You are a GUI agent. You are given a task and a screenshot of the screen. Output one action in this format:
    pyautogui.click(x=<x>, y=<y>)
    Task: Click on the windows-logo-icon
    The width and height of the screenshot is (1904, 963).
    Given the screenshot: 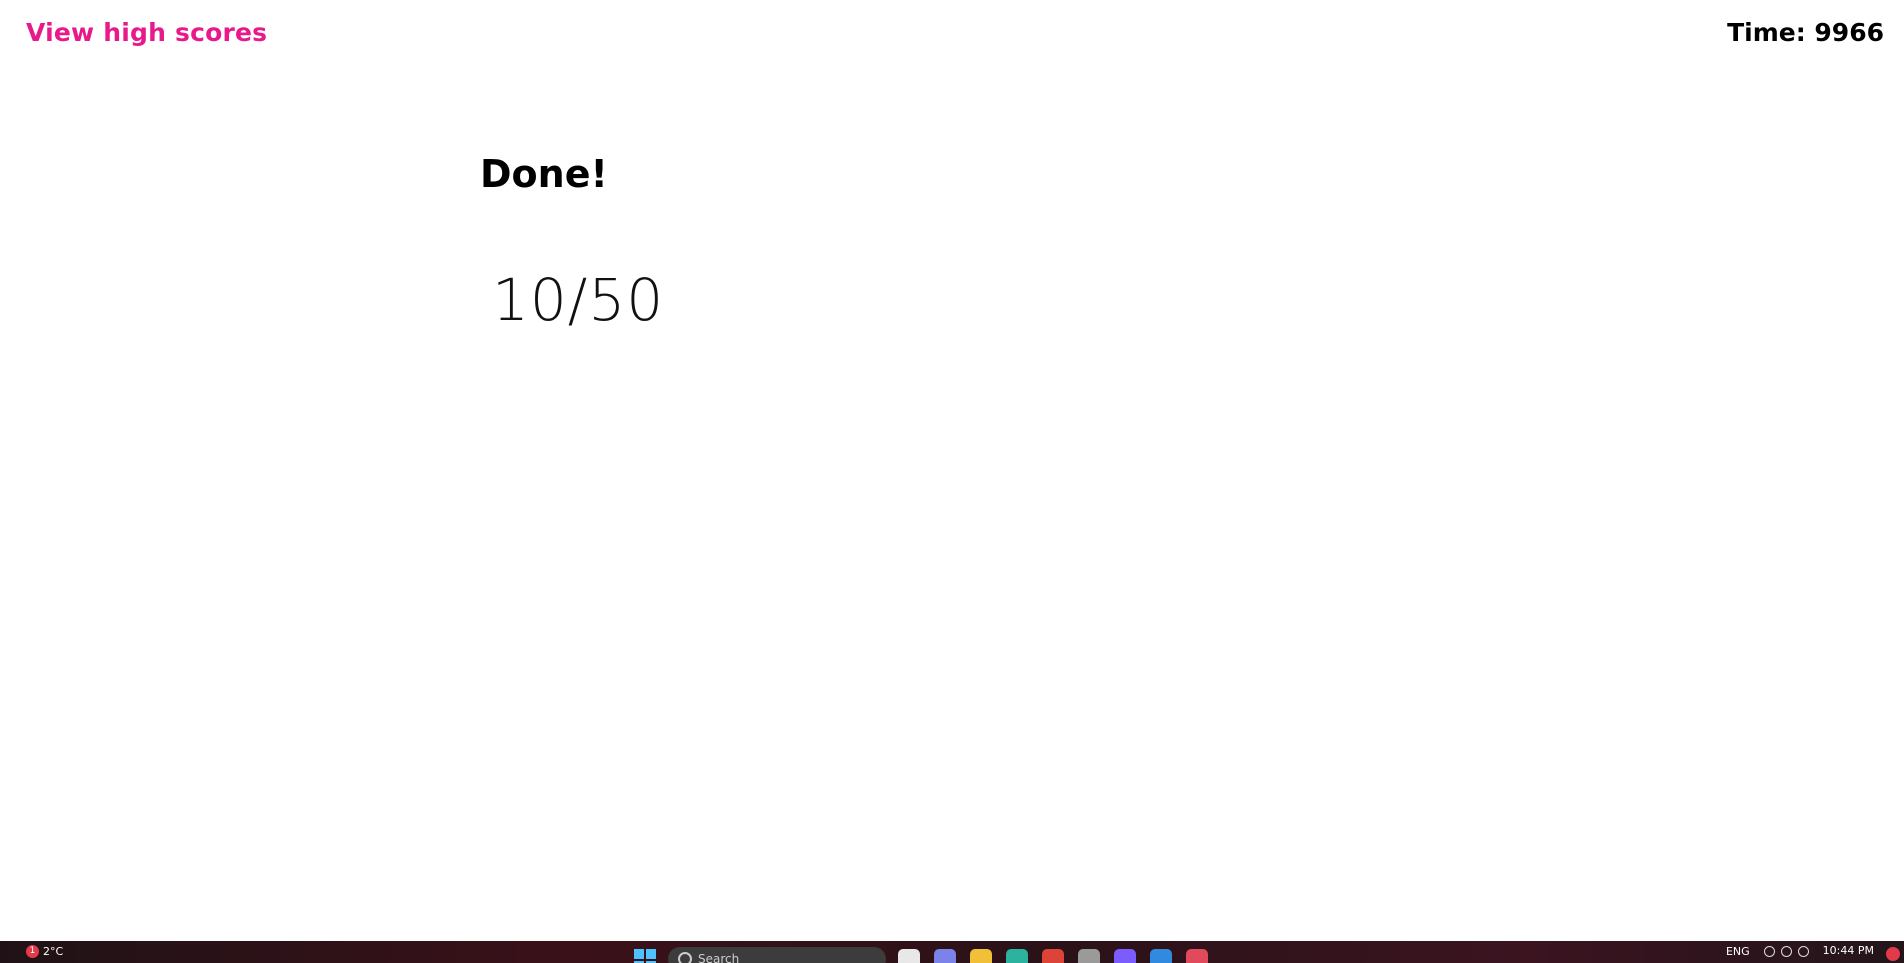 What is the action you would take?
    pyautogui.click(x=639, y=954)
    